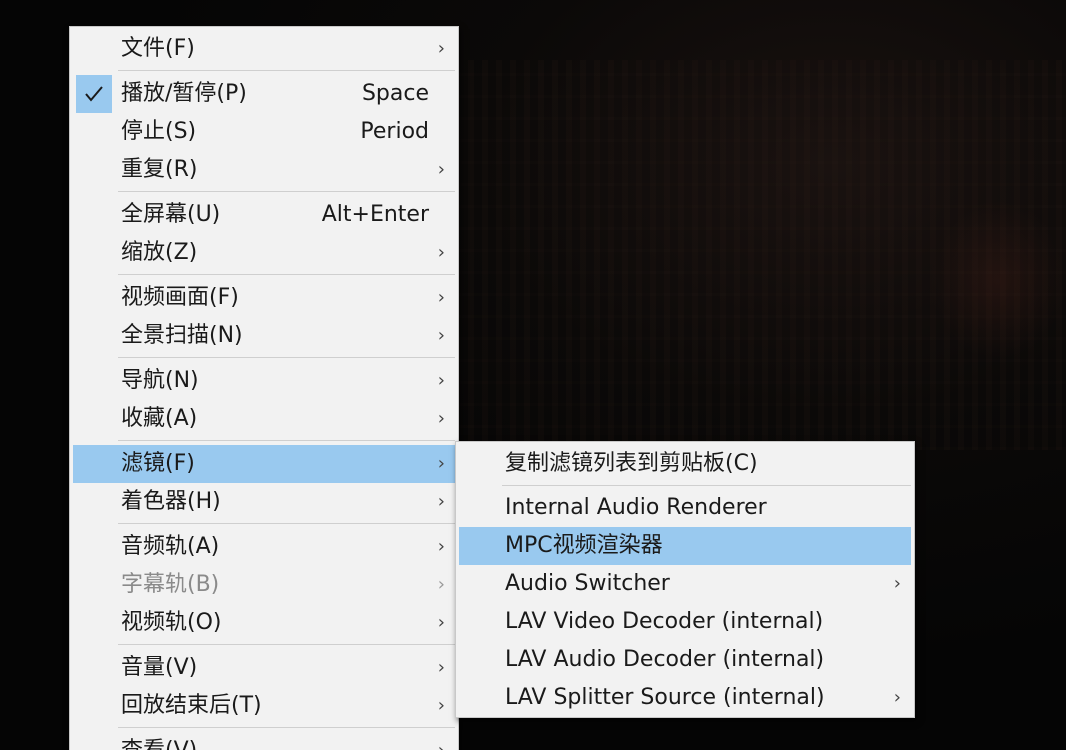  Describe the element at coordinates (264, 623) in the screenshot. I see `menu-item-video-track: 视频轨(O) ›` at that location.